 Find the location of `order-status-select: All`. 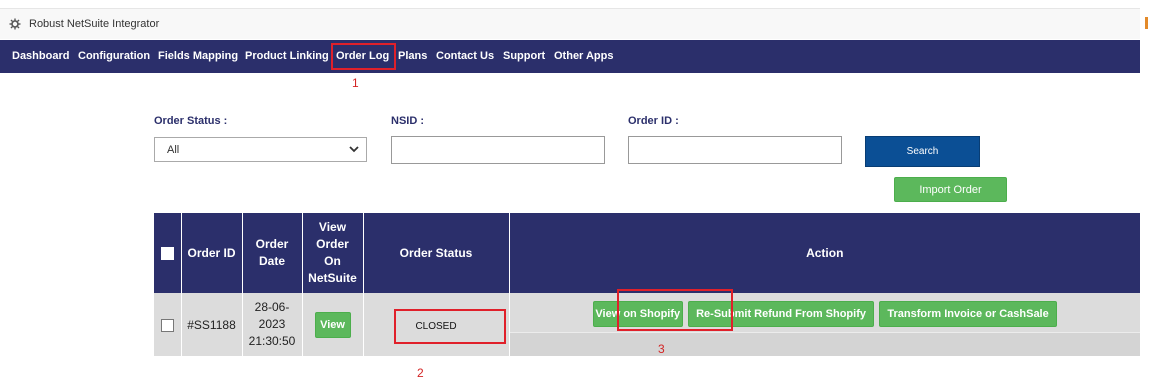

order-status-select: All is located at coordinates (260, 149).